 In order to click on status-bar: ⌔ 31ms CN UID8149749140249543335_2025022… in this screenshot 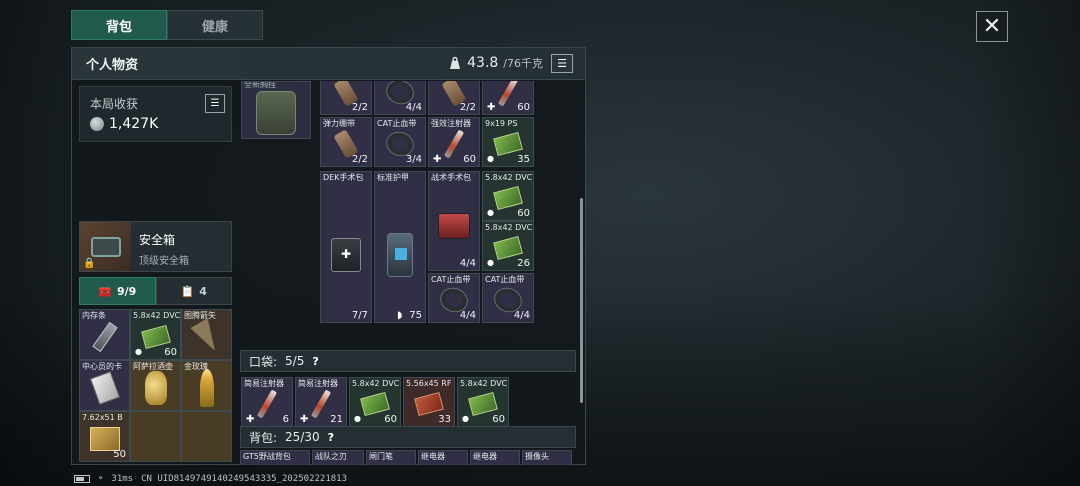, I will do `click(210, 479)`.